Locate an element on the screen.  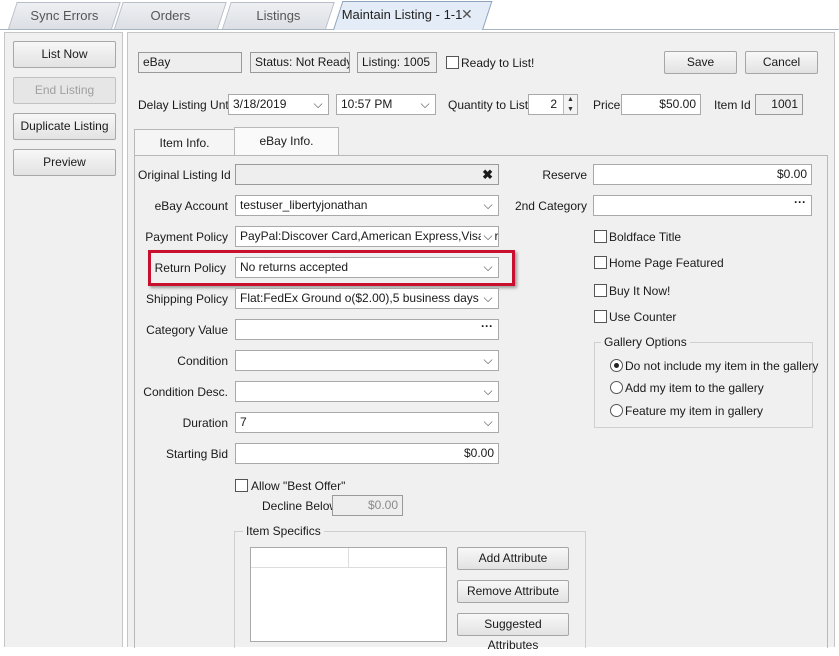
tab-label: Listings is located at coordinates (278, 15).